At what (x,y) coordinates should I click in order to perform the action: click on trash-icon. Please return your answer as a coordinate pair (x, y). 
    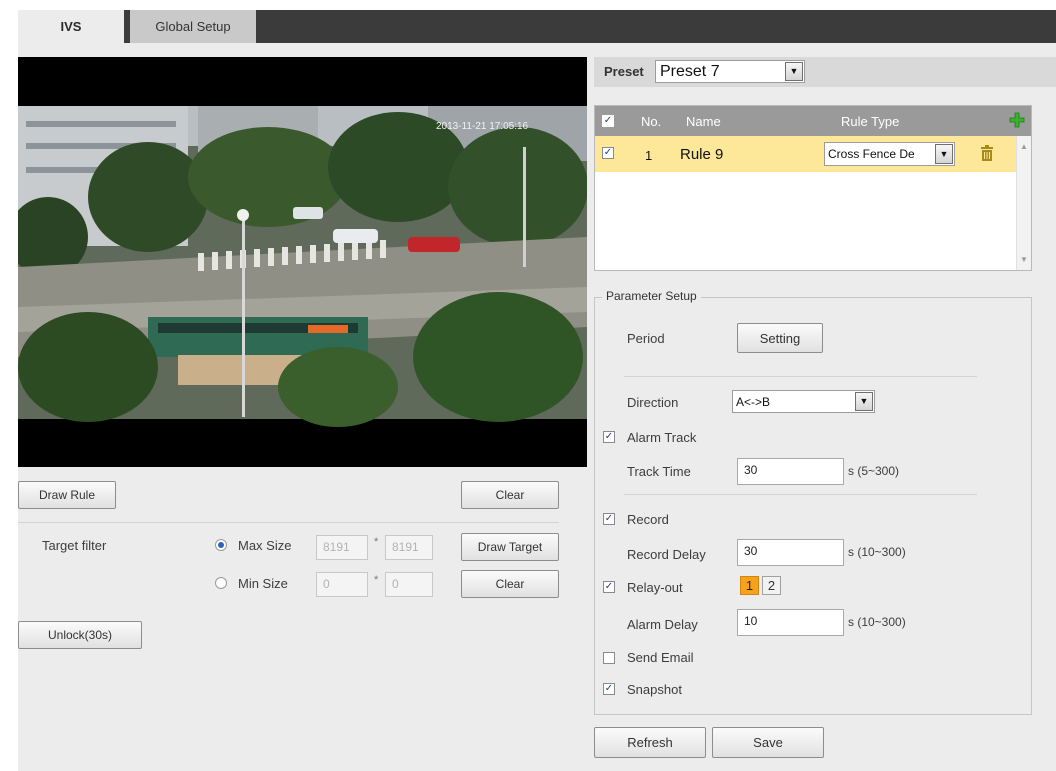
    Looking at the image, I should click on (987, 153).